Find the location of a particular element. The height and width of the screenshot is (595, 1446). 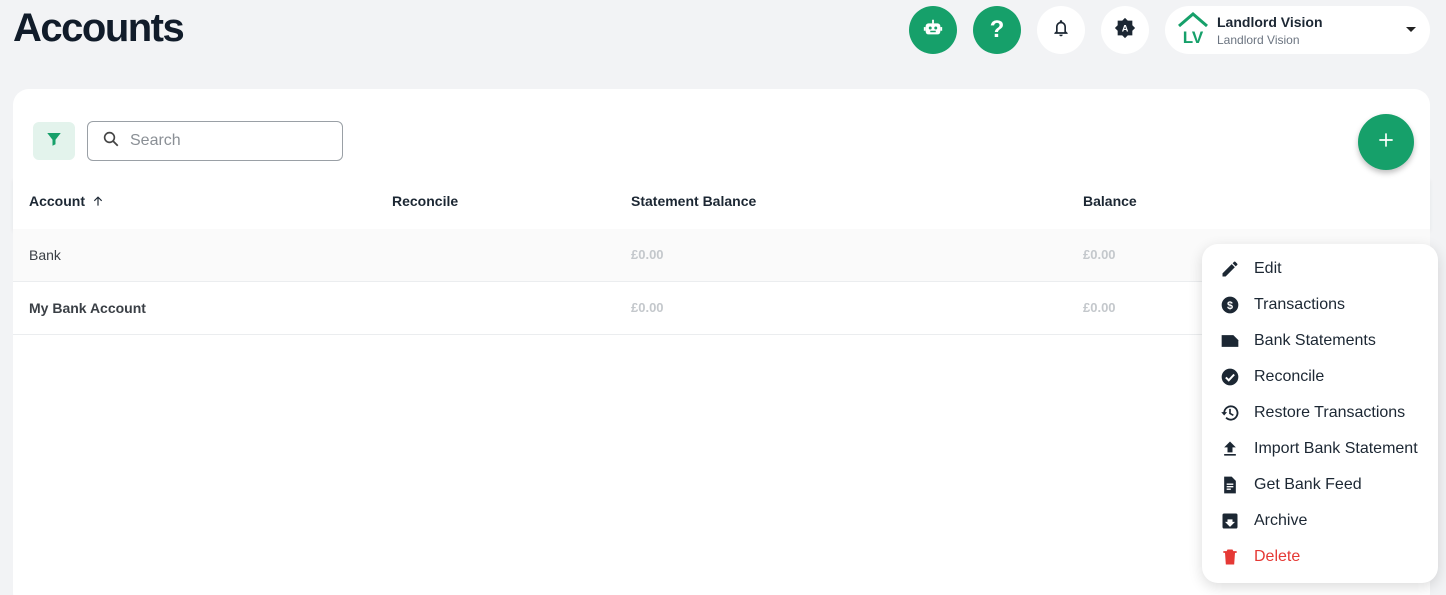

column-header-statement-balance: Statement Balance is located at coordinates (693, 201).